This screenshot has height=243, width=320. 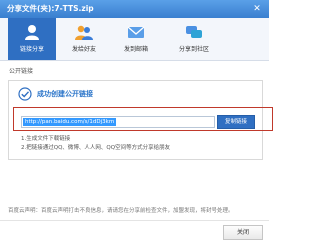 I want to click on tip-line: 1.生成文件下载链接, so click(x=46, y=139).